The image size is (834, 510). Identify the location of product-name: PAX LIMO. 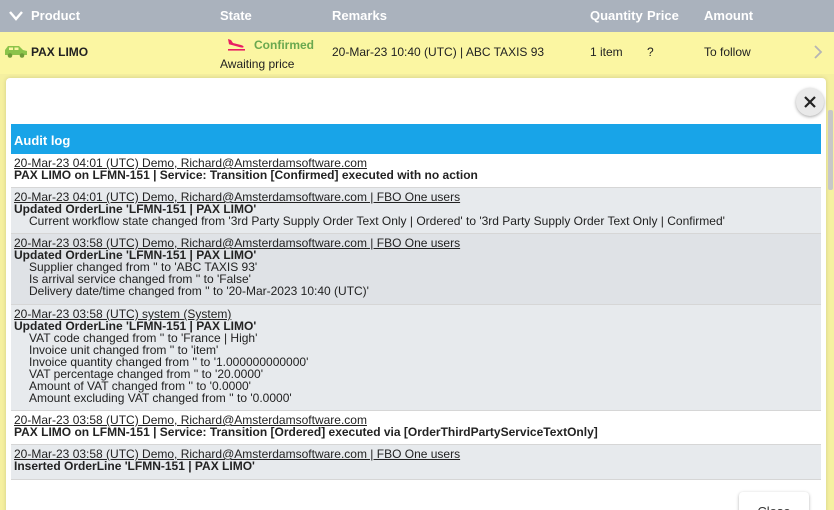
(60, 52).